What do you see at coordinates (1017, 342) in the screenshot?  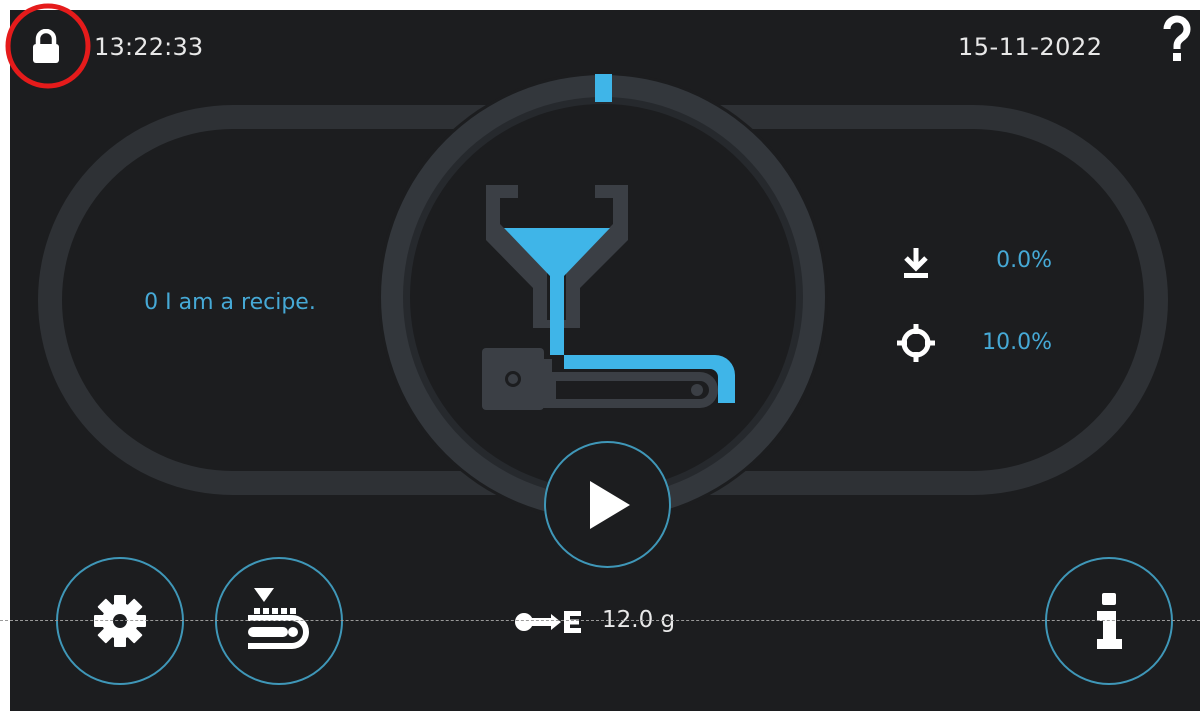 I see `target-percentage: 10.0%` at bounding box center [1017, 342].